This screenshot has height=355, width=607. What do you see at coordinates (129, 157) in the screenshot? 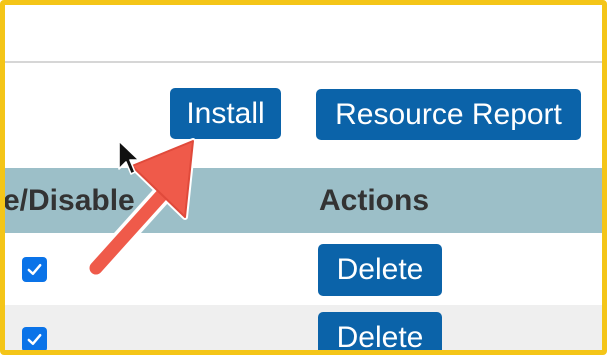
I see `mouse-pointer-icon` at bounding box center [129, 157].